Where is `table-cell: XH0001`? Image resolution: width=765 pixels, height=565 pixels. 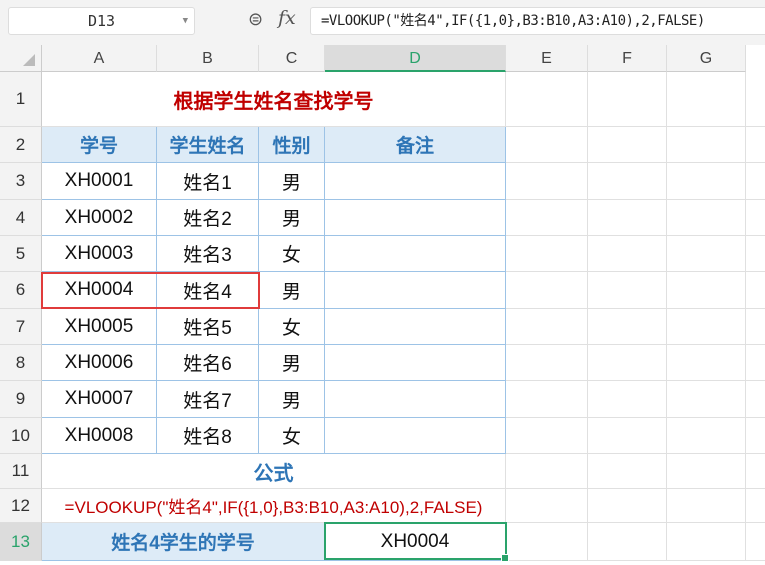 table-cell: XH0001 is located at coordinates (99, 181).